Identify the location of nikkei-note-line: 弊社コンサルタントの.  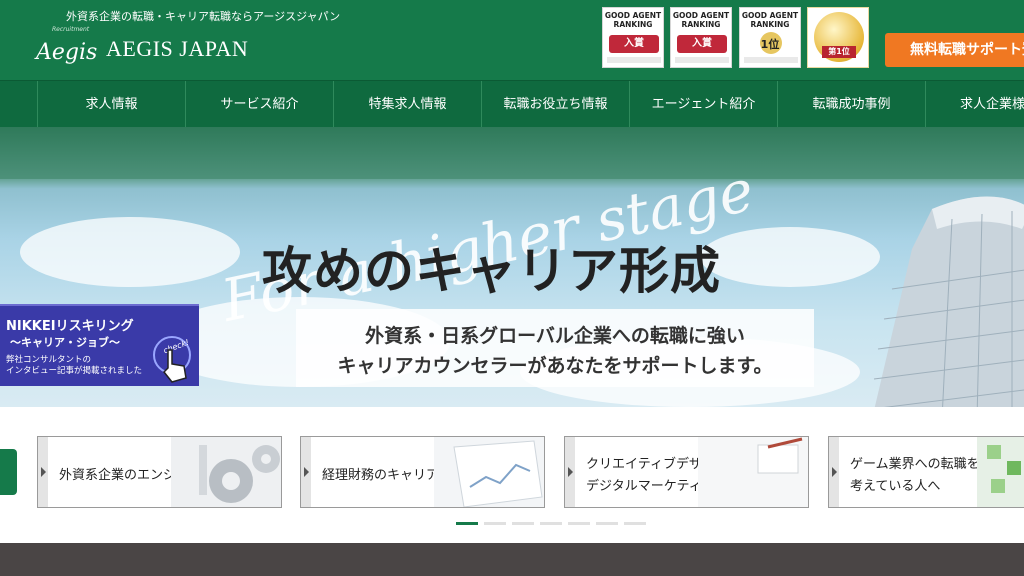
(49, 360).